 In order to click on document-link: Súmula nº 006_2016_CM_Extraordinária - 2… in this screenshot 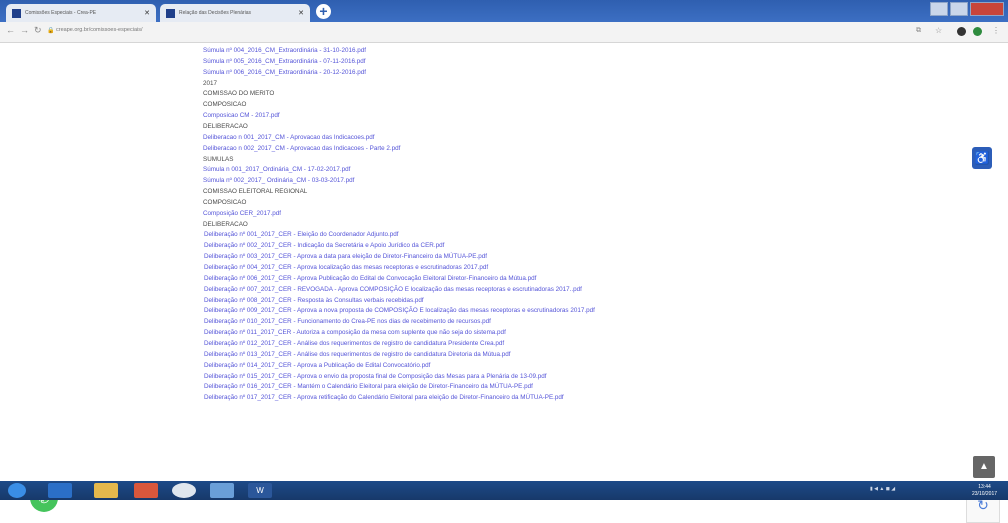, I will do `click(284, 73)`.